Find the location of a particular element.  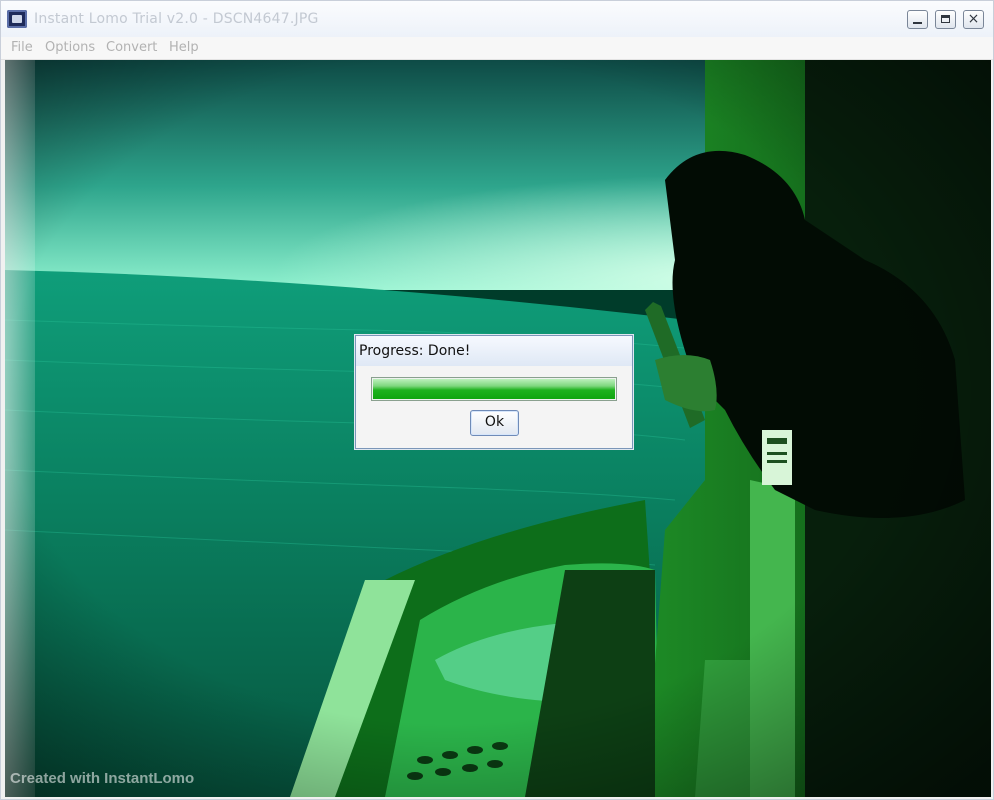

watermark-text: Created with InstantLomo is located at coordinates (102, 778).